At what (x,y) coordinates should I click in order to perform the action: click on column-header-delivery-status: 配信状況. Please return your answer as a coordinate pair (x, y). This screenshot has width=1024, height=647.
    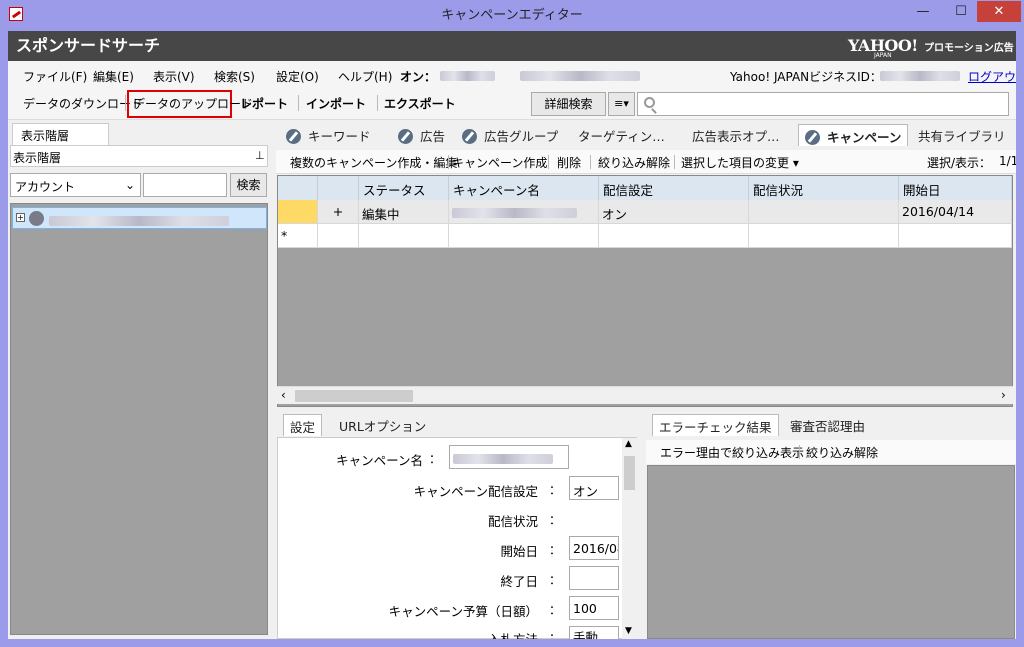
    Looking at the image, I should click on (824, 188).